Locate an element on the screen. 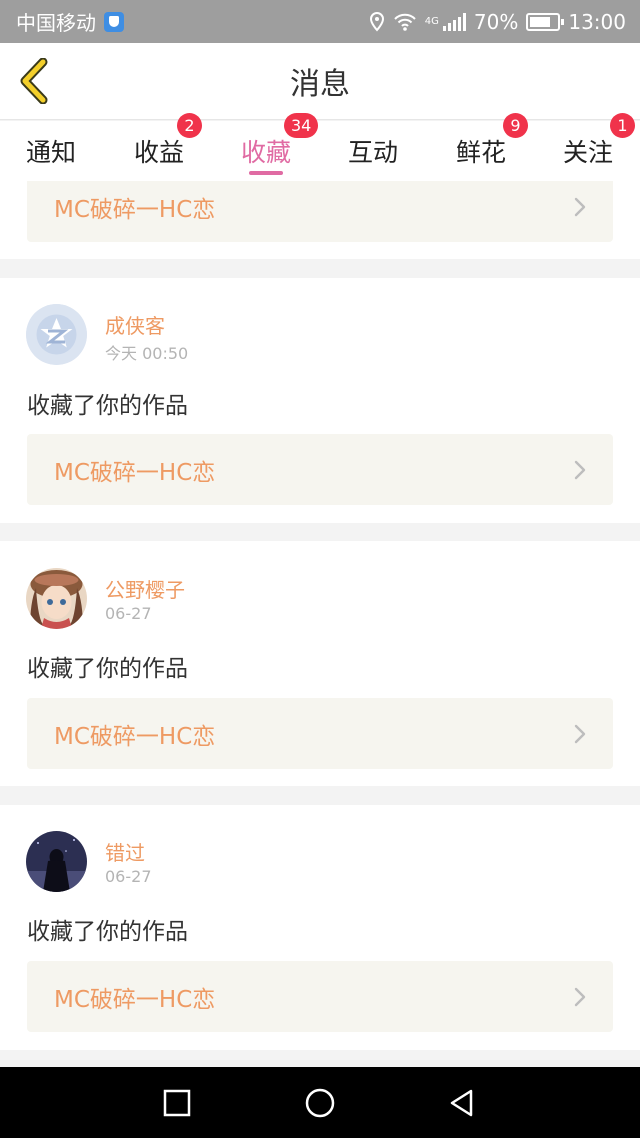 The image size is (640, 1138). tab-follows: 关注 1 is located at coordinates (591, 147).